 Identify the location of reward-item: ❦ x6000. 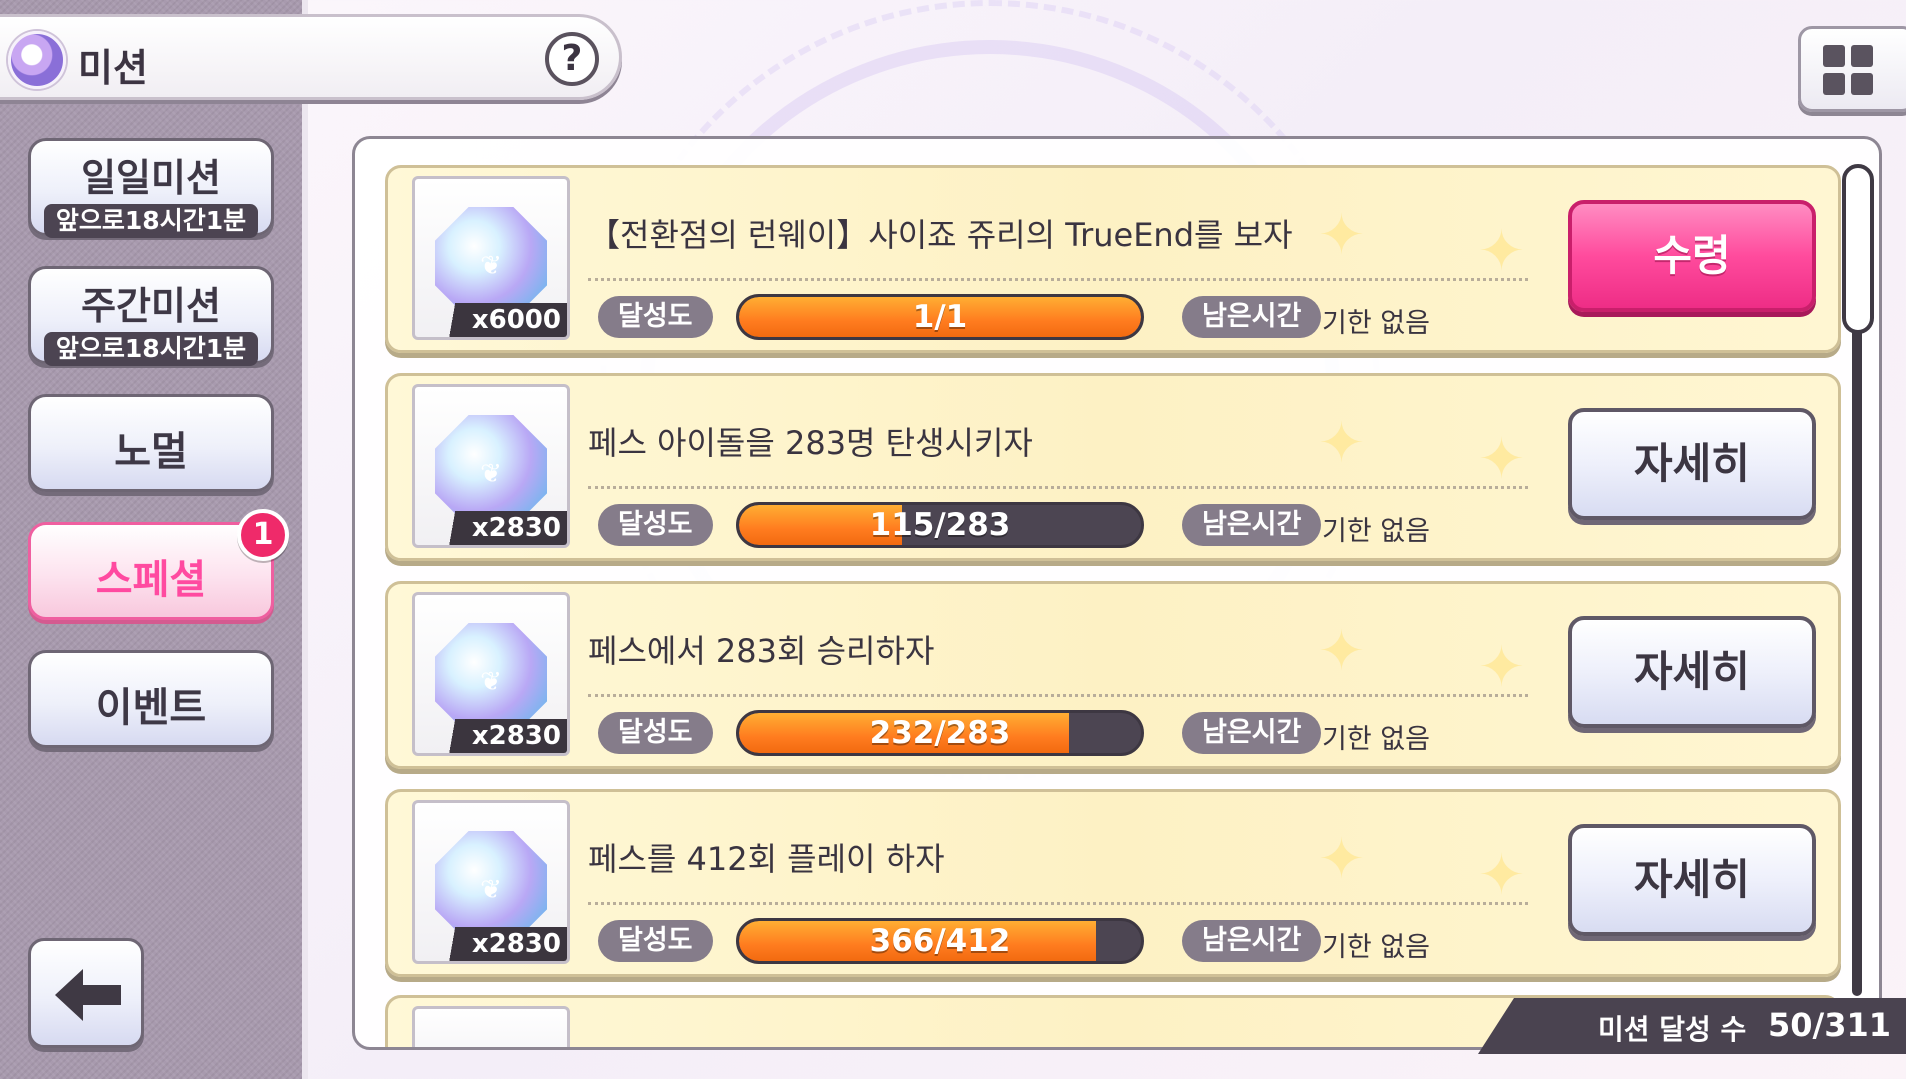
(491, 258).